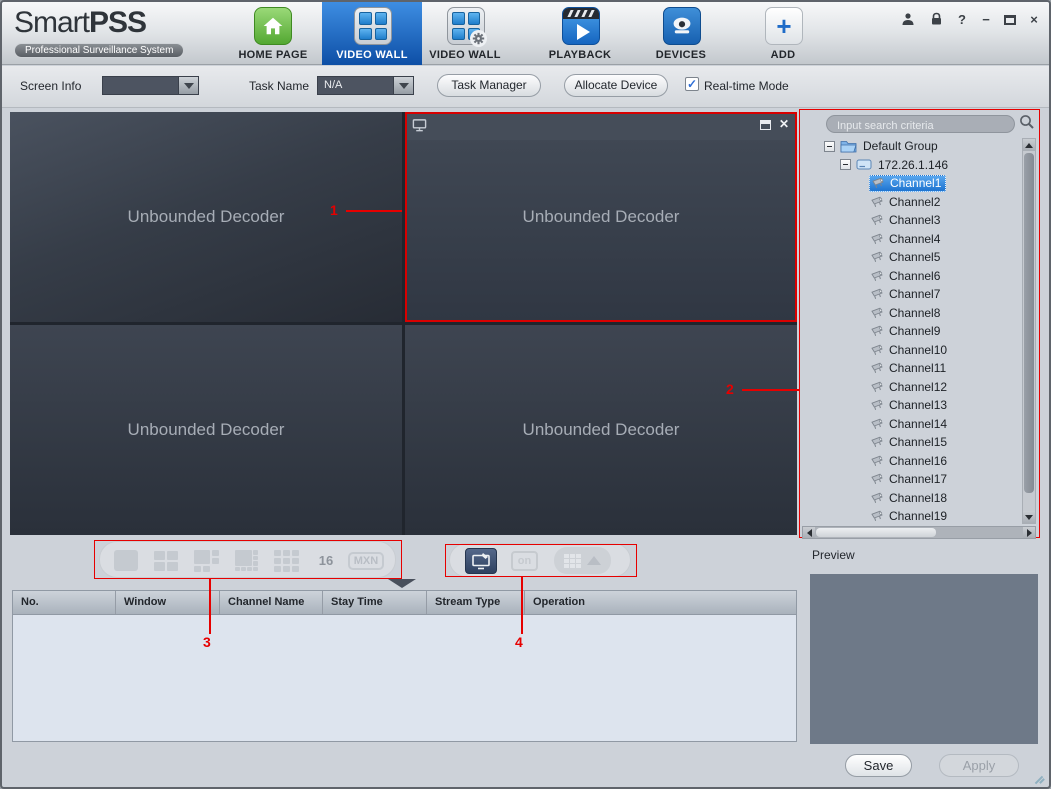  I want to click on search-input, so click(920, 126).